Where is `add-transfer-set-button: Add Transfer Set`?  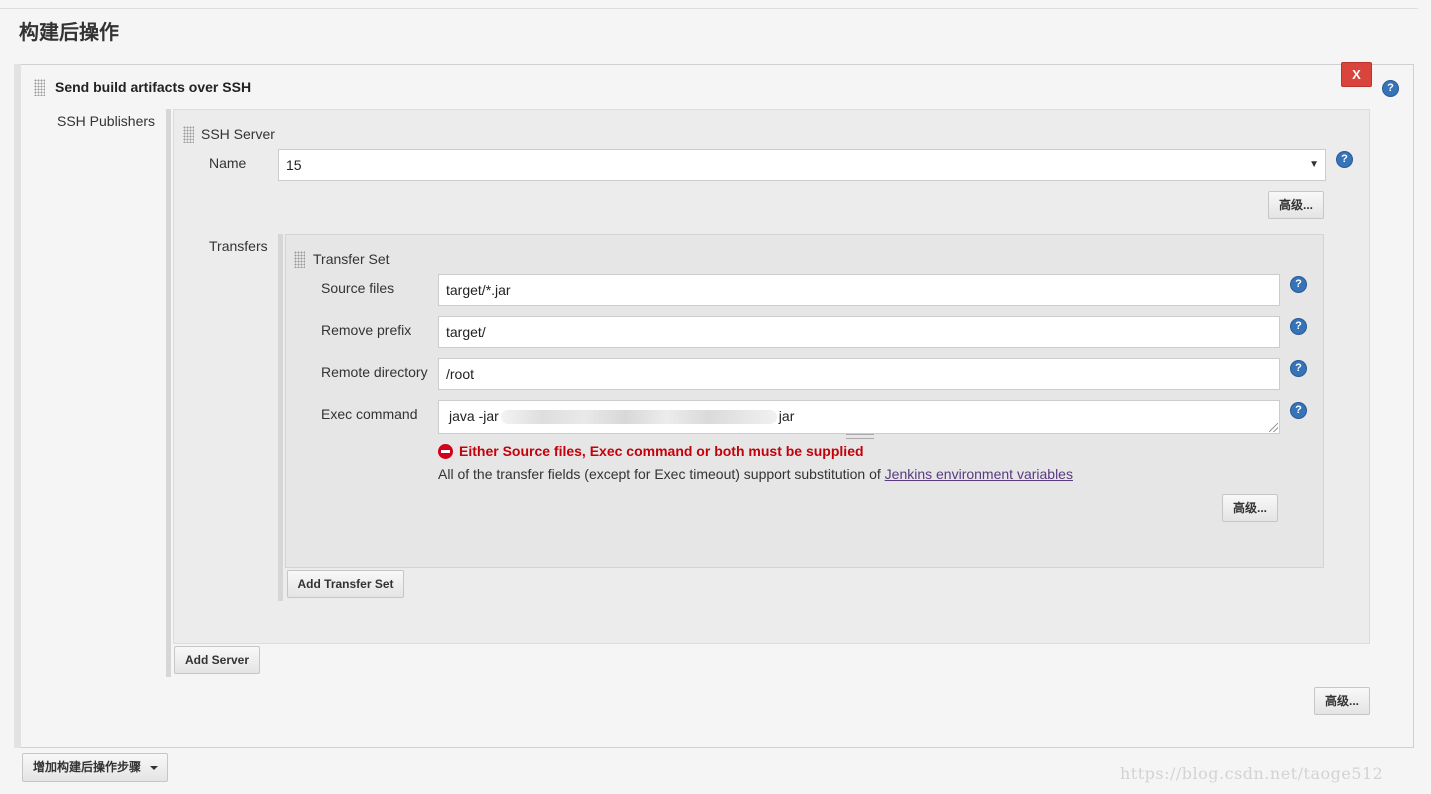 add-transfer-set-button: Add Transfer Set is located at coordinates (345, 584).